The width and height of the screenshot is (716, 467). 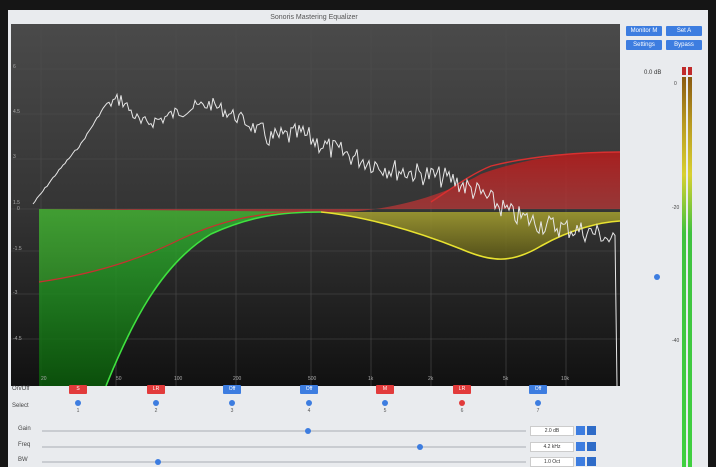 I want to click on gain-label: Gain, so click(x=24, y=429).